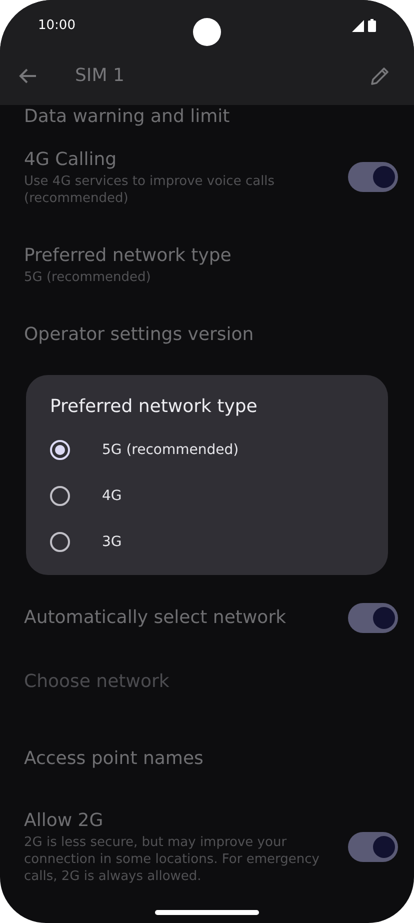 This screenshot has height=923, width=414. What do you see at coordinates (154, 407) in the screenshot?
I see `dialog-title: Preferred network type` at bounding box center [154, 407].